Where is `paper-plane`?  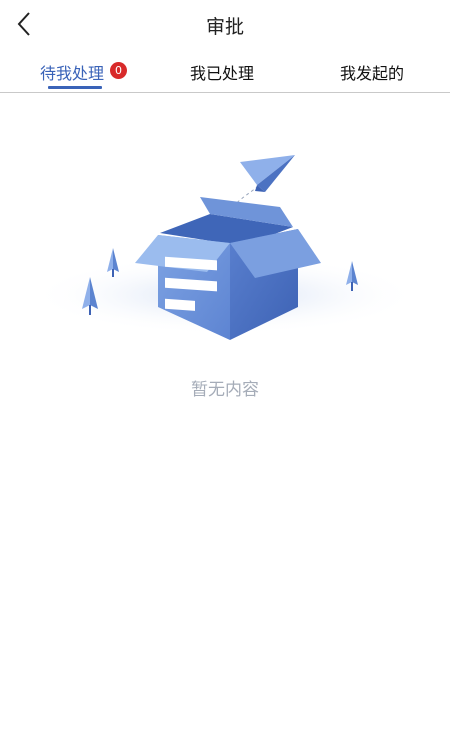 paper-plane is located at coordinates (267, 173).